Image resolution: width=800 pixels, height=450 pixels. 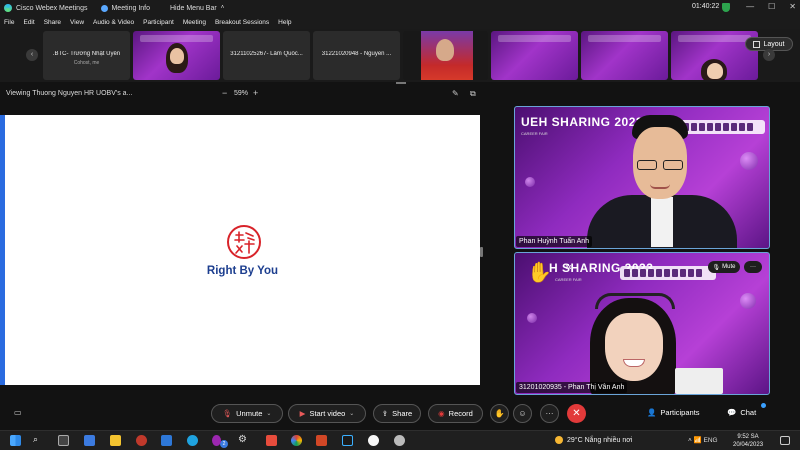 I want to click on info-icon, so click(x=105, y=8).